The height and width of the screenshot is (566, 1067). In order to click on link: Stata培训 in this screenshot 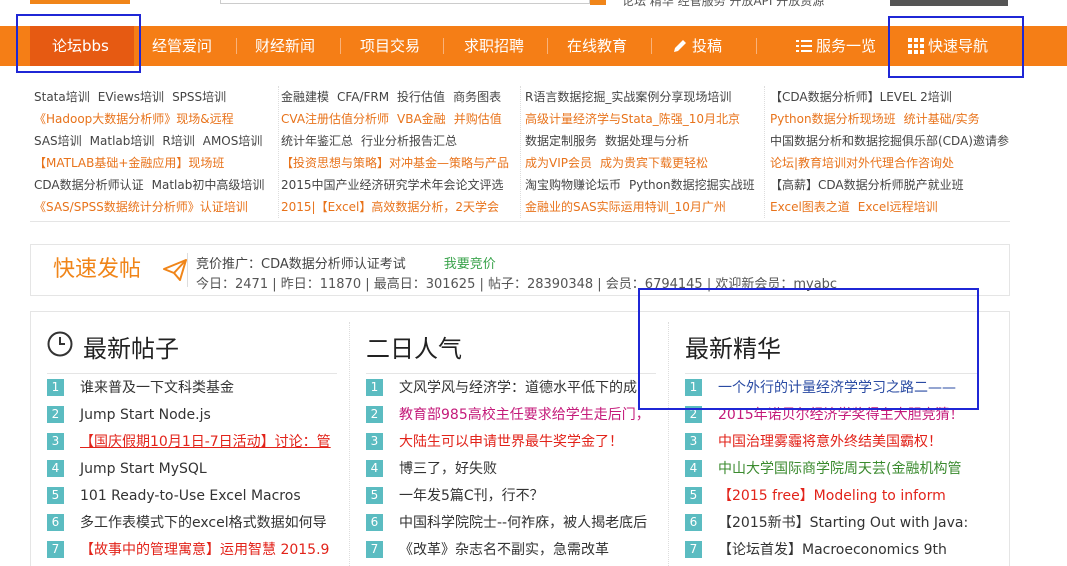, I will do `click(62, 97)`.